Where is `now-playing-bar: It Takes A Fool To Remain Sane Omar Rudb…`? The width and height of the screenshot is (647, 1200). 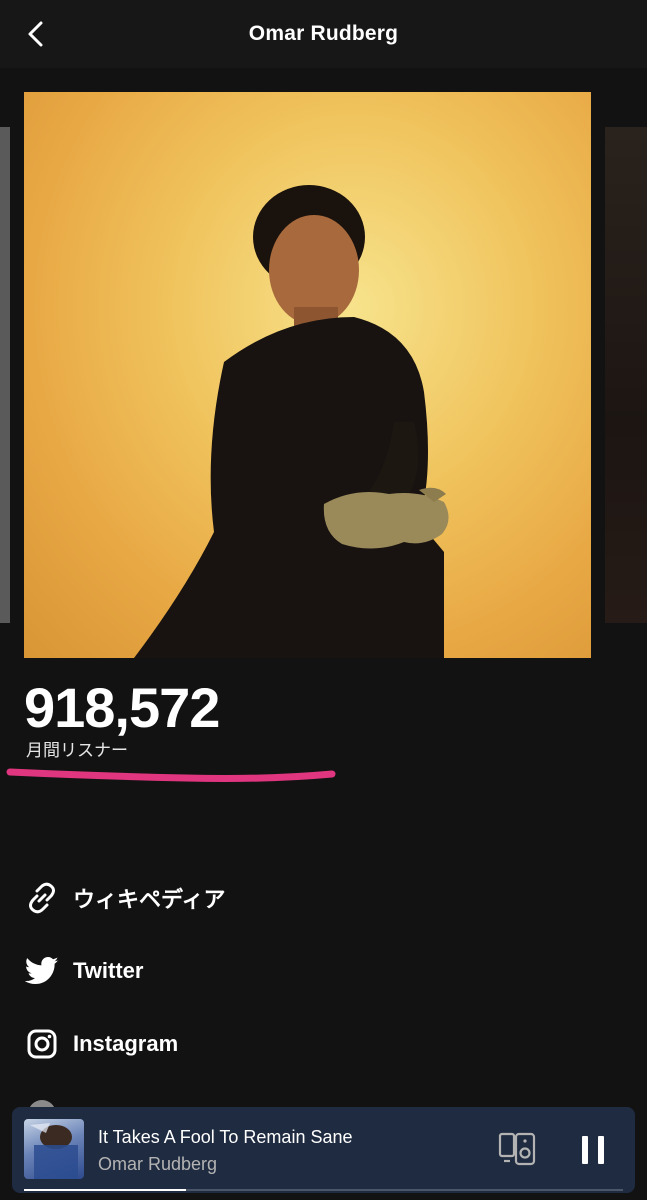
now-playing-bar: It Takes A Fool To Remain Sane Omar Rudb… is located at coordinates (323, 1150).